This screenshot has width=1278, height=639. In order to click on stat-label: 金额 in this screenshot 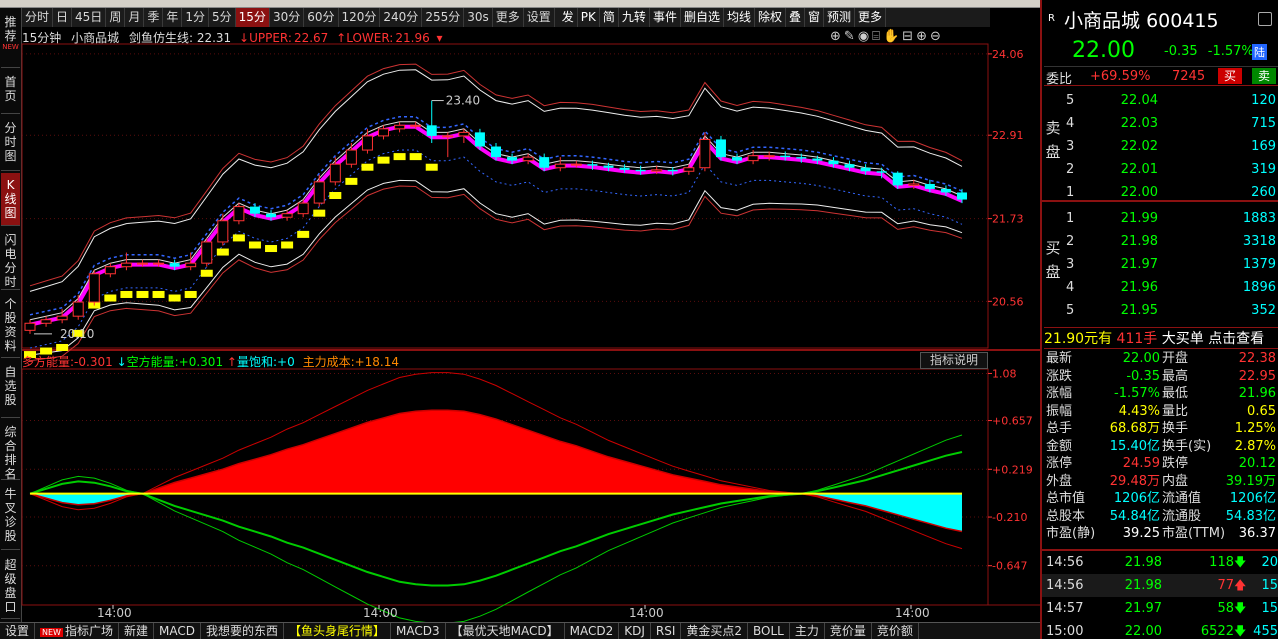, I will do `click(1059, 446)`.